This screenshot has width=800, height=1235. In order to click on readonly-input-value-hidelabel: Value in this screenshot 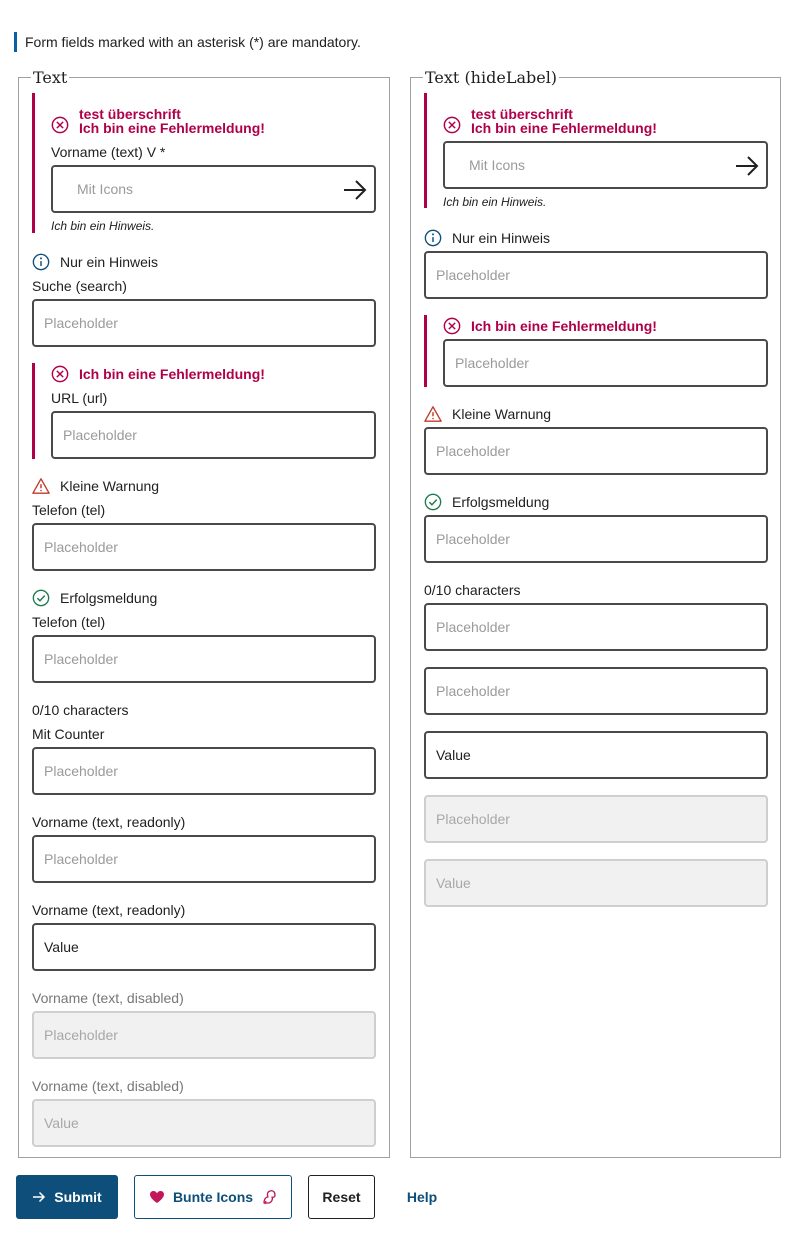, I will do `click(596, 755)`.